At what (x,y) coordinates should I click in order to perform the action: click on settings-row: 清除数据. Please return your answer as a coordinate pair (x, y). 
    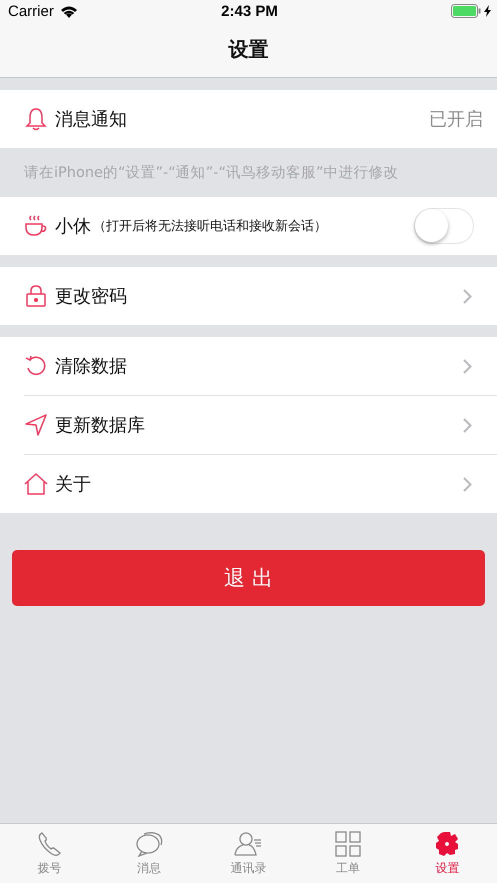
    Looking at the image, I should click on (248, 366).